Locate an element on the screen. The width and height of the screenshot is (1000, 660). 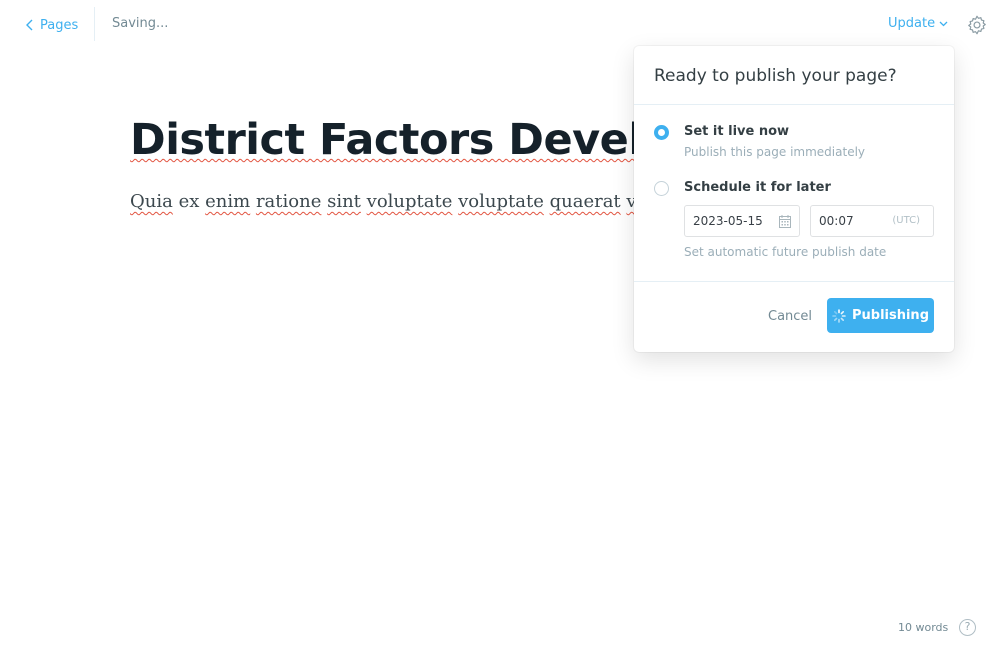
spinner-icon is located at coordinates (839, 315).